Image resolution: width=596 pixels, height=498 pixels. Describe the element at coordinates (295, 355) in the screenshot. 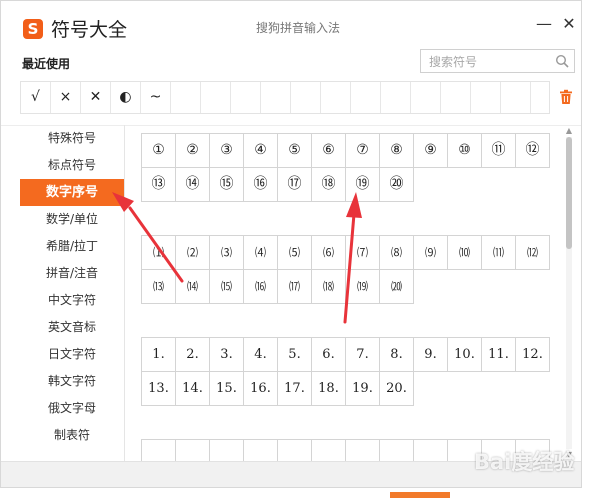

I see `symbol-cell: 5.` at that location.